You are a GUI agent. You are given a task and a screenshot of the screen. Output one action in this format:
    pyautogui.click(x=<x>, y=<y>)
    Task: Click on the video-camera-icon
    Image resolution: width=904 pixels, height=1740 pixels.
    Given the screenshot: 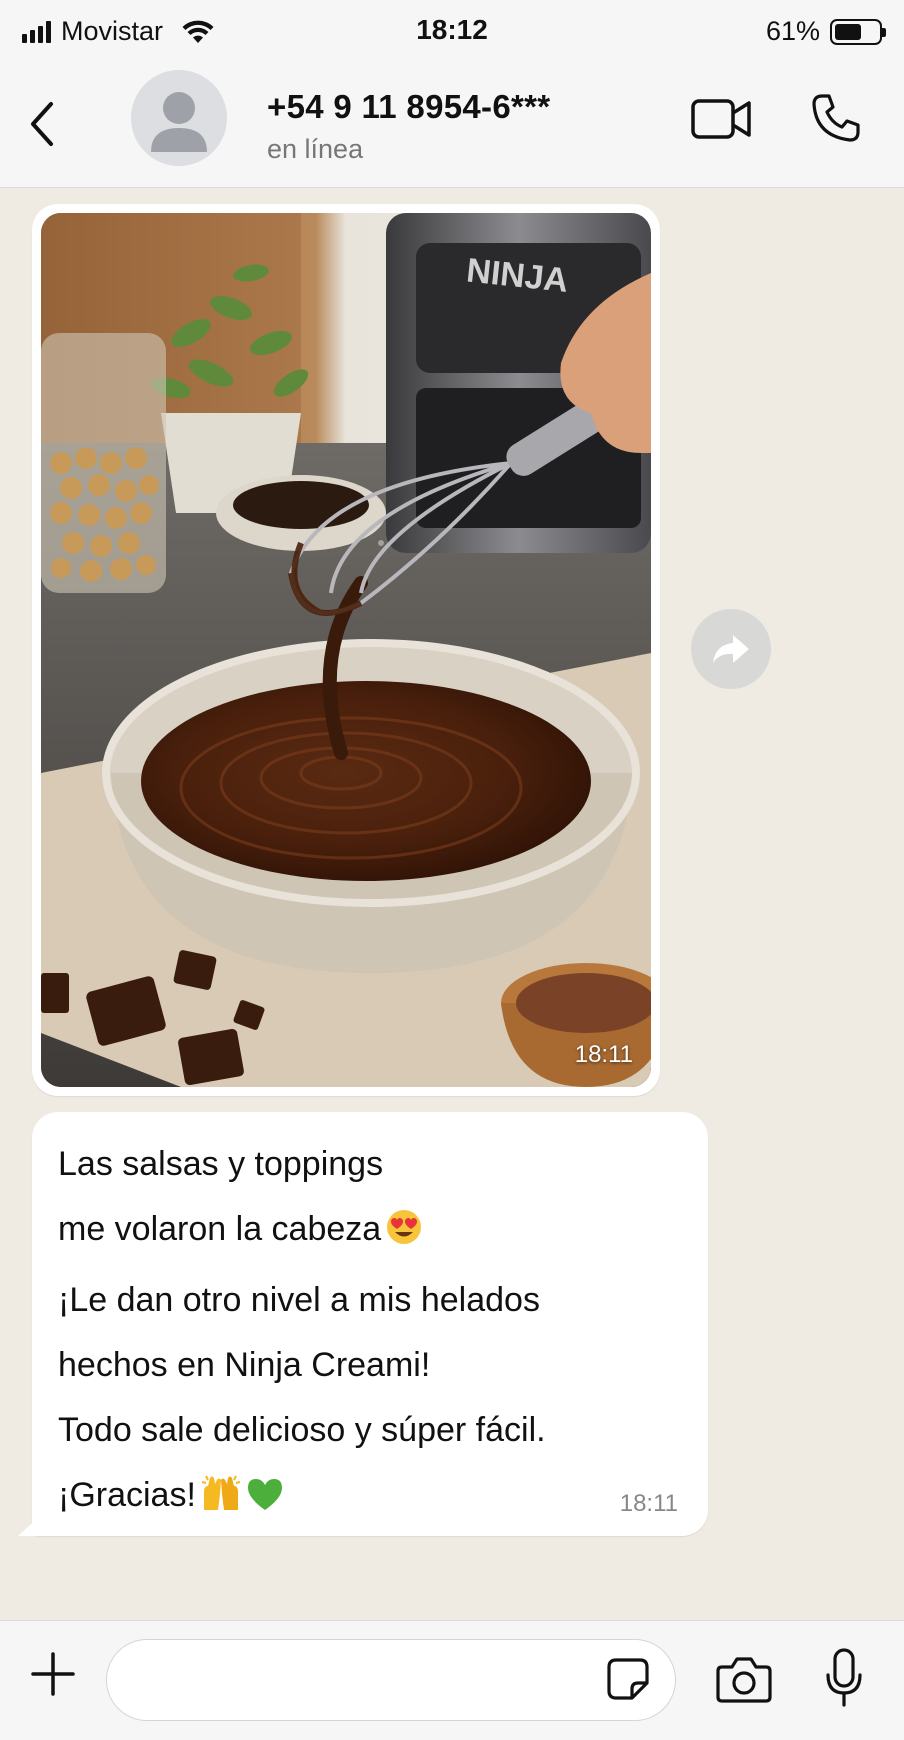 What is the action you would take?
    pyautogui.click(x=721, y=119)
    